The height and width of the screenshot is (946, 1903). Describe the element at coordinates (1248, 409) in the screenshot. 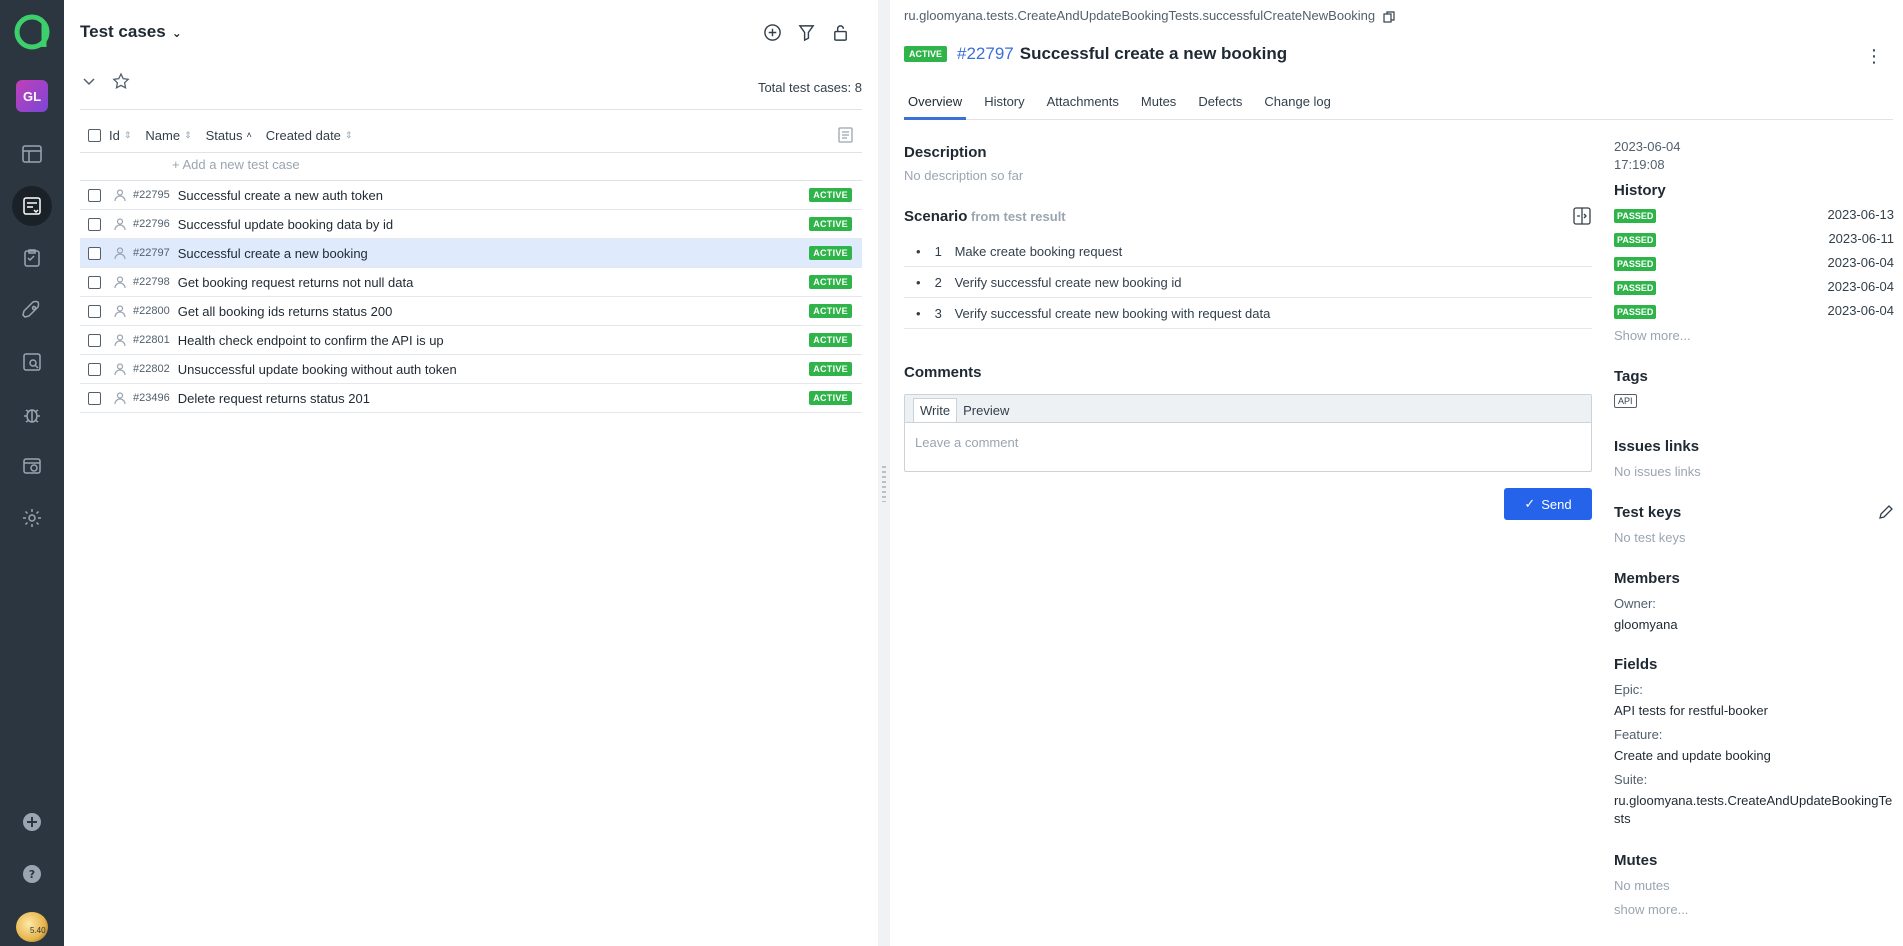

I see `comment-editor-tabs: Write Preview` at that location.